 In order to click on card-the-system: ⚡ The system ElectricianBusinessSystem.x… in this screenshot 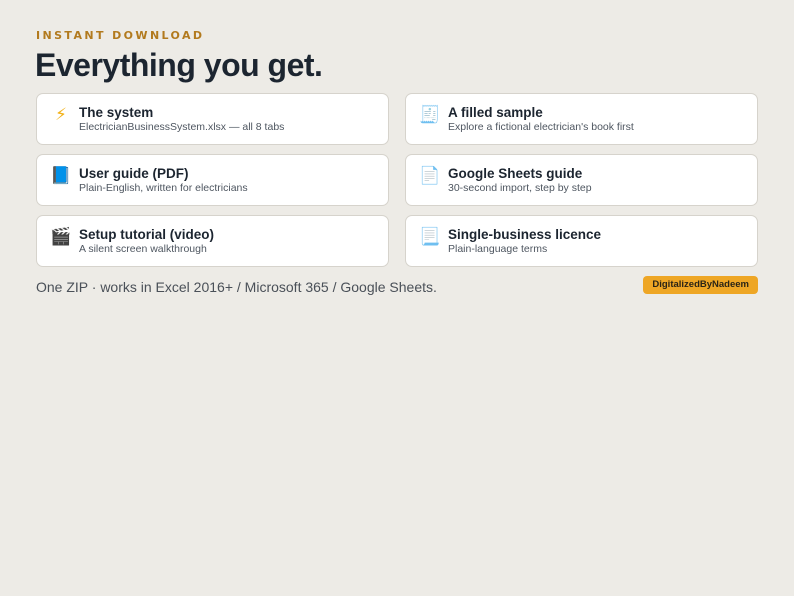, I will do `click(212, 119)`.